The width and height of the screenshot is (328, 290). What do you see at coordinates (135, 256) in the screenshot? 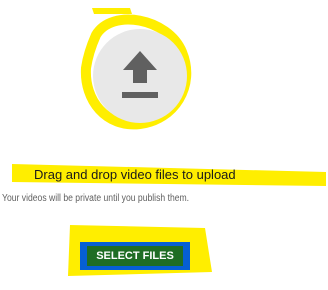
I see `select-files-button` at bounding box center [135, 256].